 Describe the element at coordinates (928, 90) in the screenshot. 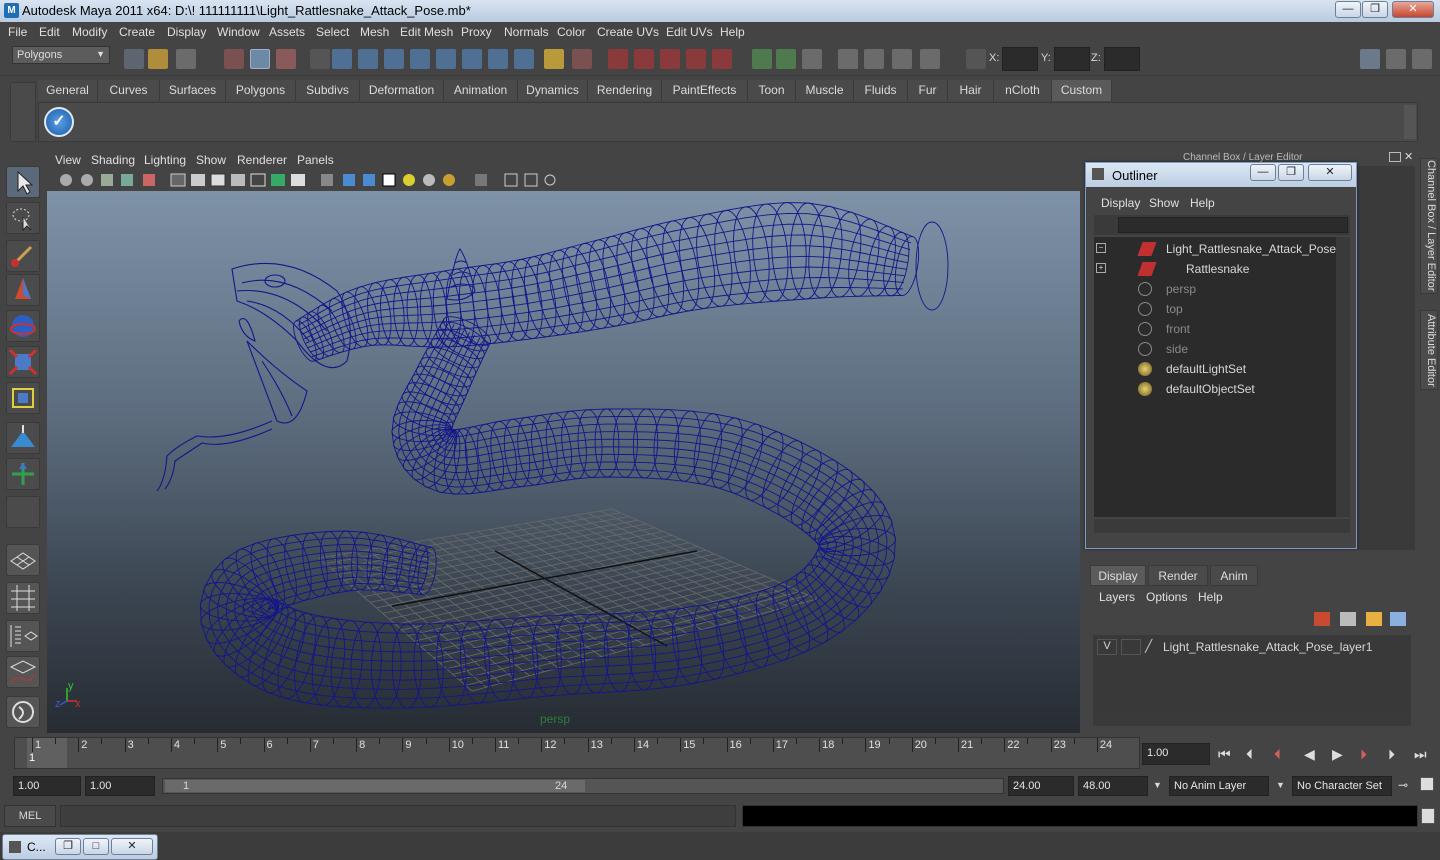

I see `tab-fur: Fur` at that location.